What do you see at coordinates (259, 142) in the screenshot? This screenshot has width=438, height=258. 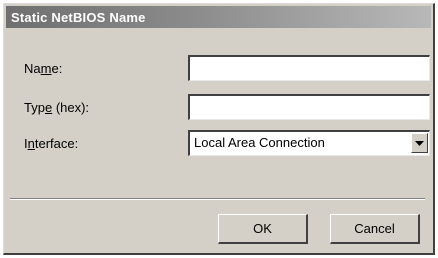 I see `interface-selected-value: Local Area Connection` at bounding box center [259, 142].